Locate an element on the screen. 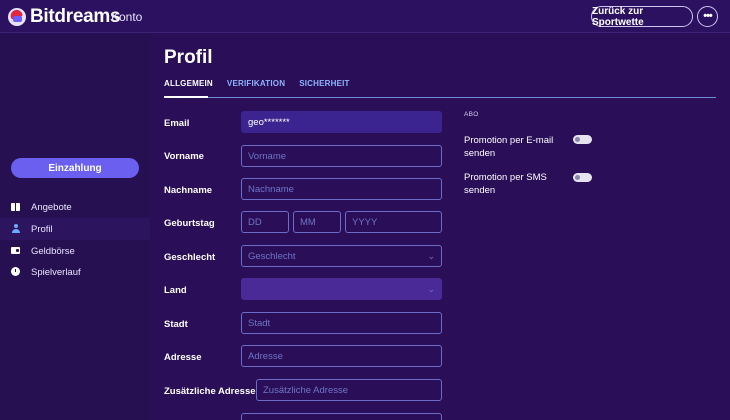 The width and height of the screenshot is (730, 420). birthday-year-field: YYYY is located at coordinates (393, 222).